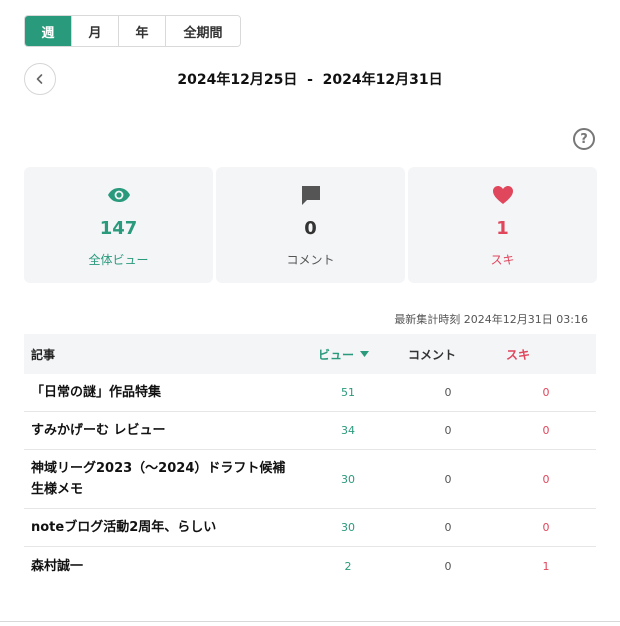 The image size is (620, 626). I want to click on sort-down-icon, so click(365, 354).